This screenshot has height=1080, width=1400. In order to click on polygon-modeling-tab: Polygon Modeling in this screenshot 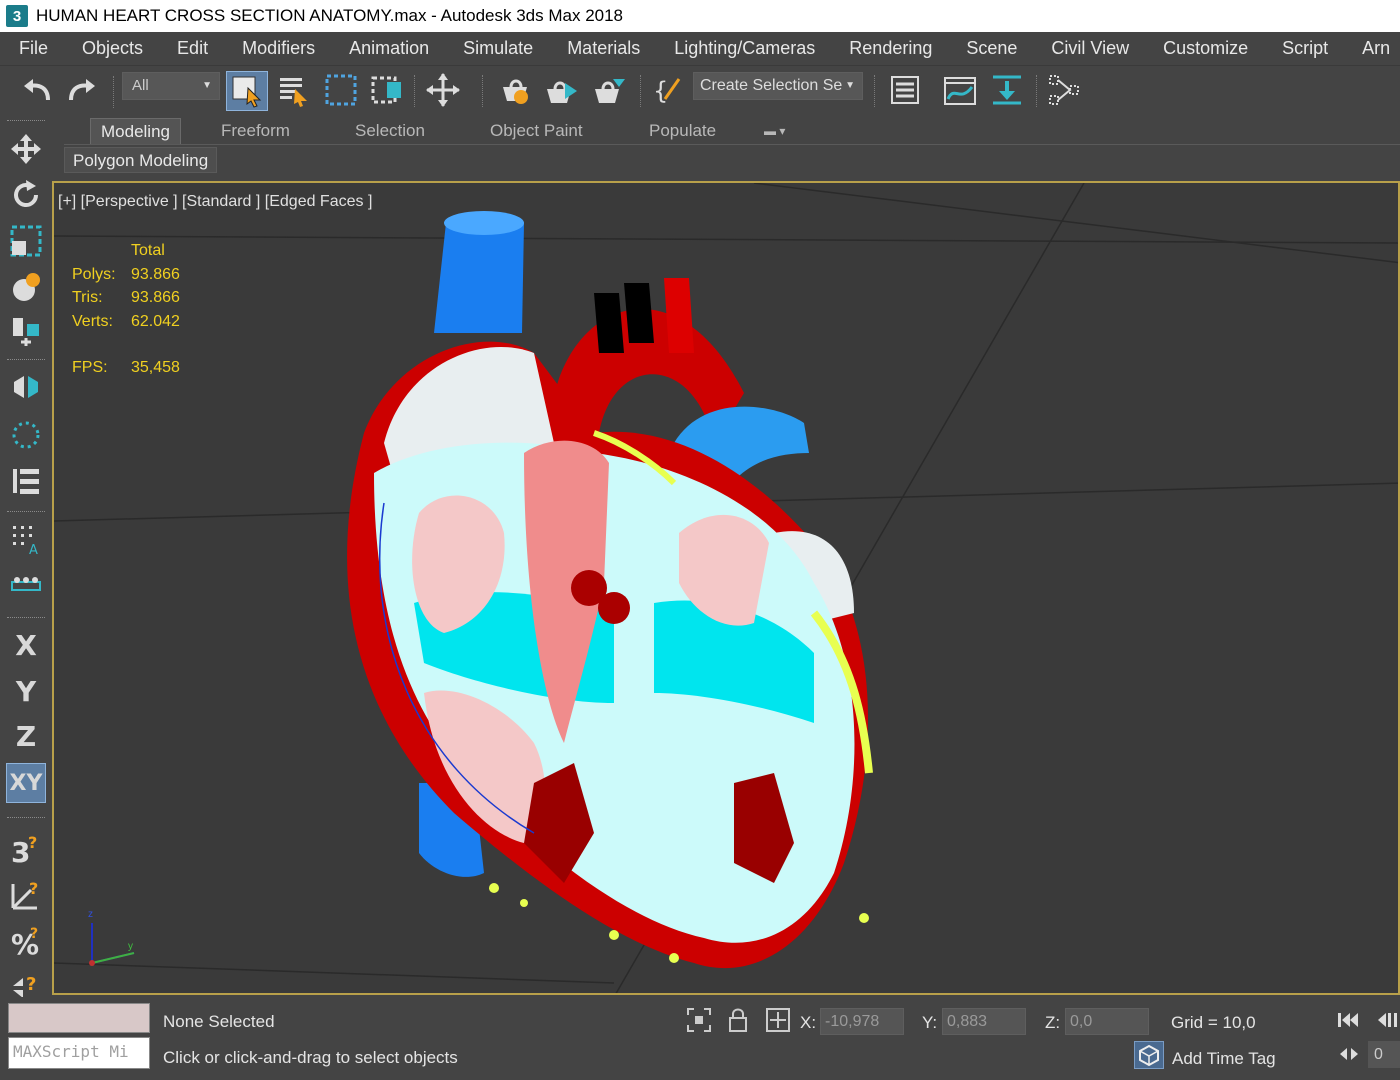, I will do `click(141, 160)`.